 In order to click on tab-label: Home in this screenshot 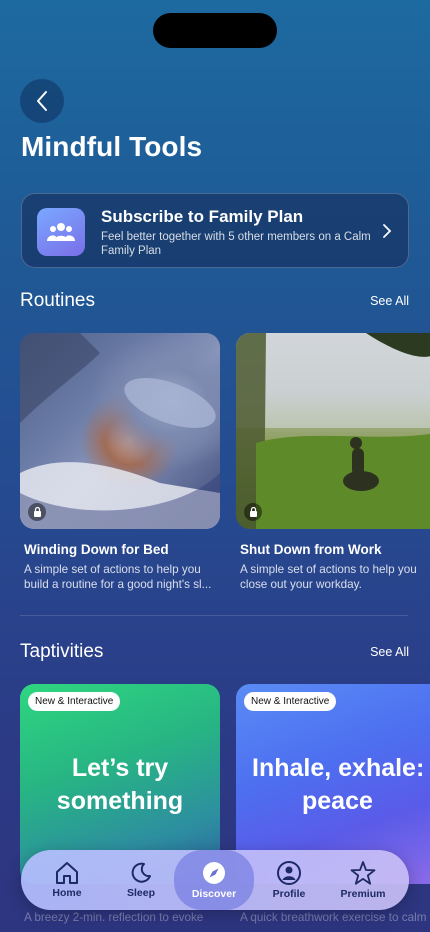, I will do `click(67, 893)`.